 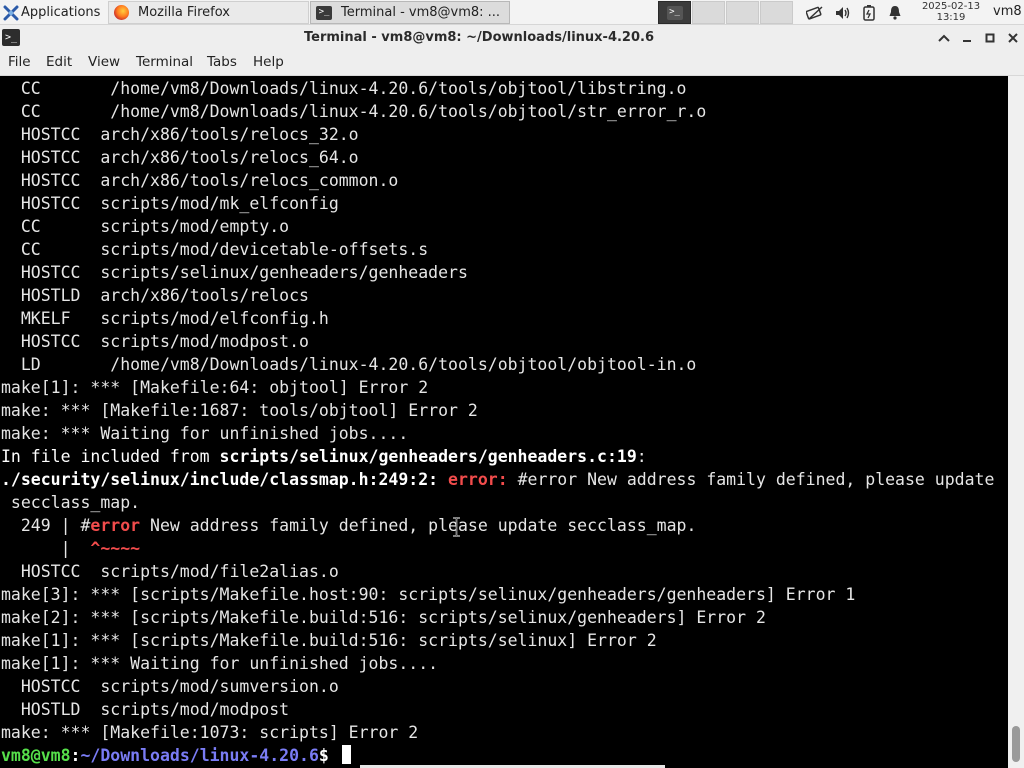 What do you see at coordinates (180, 134) in the screenshot?
I see `terminal-line: HOSTCC arch/x86/tools/relocs_32.o` at bounding box center [180, 134].